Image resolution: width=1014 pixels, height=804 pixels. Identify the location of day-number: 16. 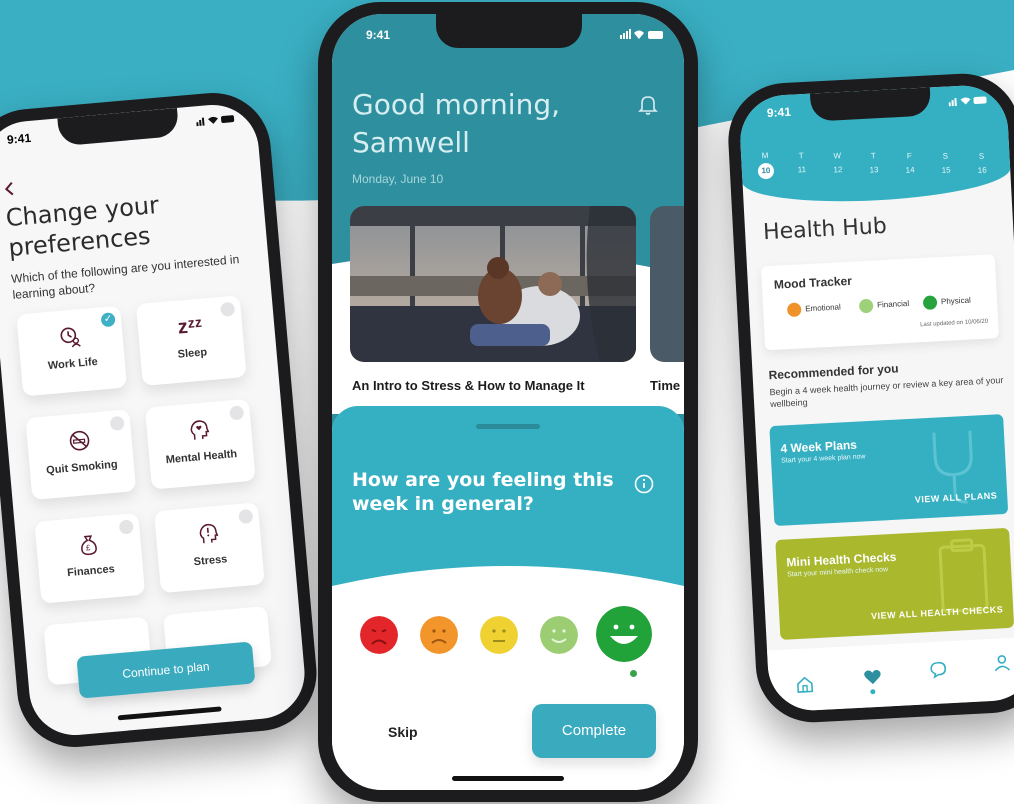
(982, 170).